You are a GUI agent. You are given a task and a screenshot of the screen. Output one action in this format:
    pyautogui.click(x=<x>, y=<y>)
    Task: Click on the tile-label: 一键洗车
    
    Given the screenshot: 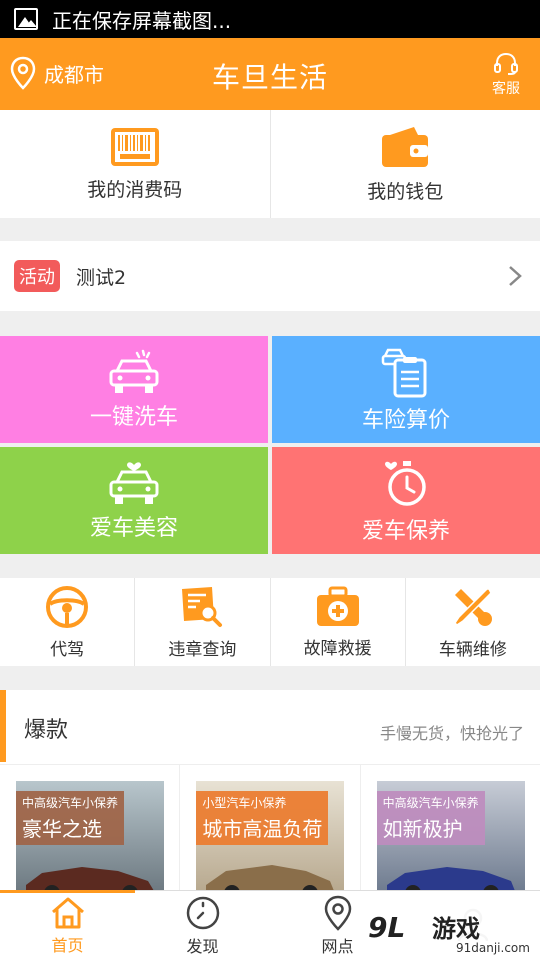 What is the action you would take?
    pyautogui.click(x=133, y=417)
    